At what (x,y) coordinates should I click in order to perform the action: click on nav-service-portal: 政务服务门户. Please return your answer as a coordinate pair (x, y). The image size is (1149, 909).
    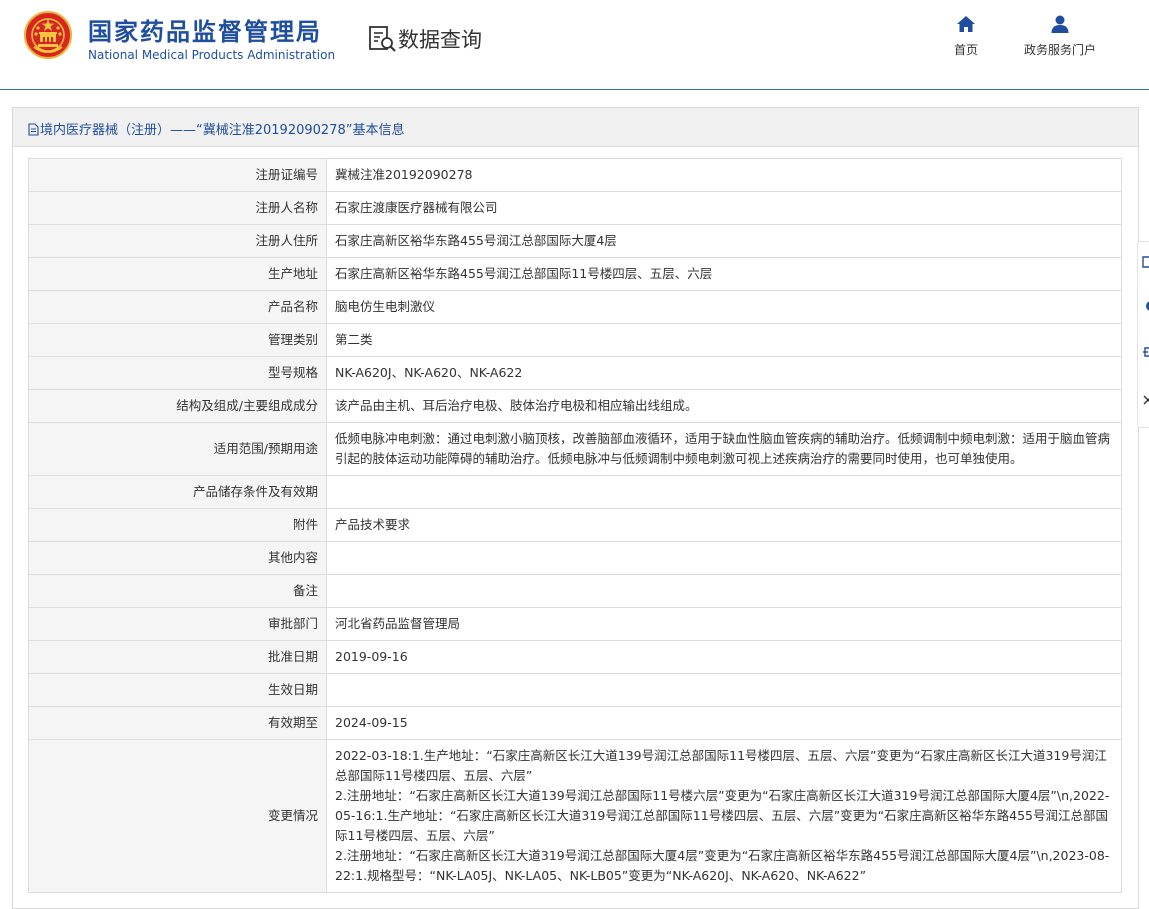
    Looking at the image, I should click on (1060, 36).